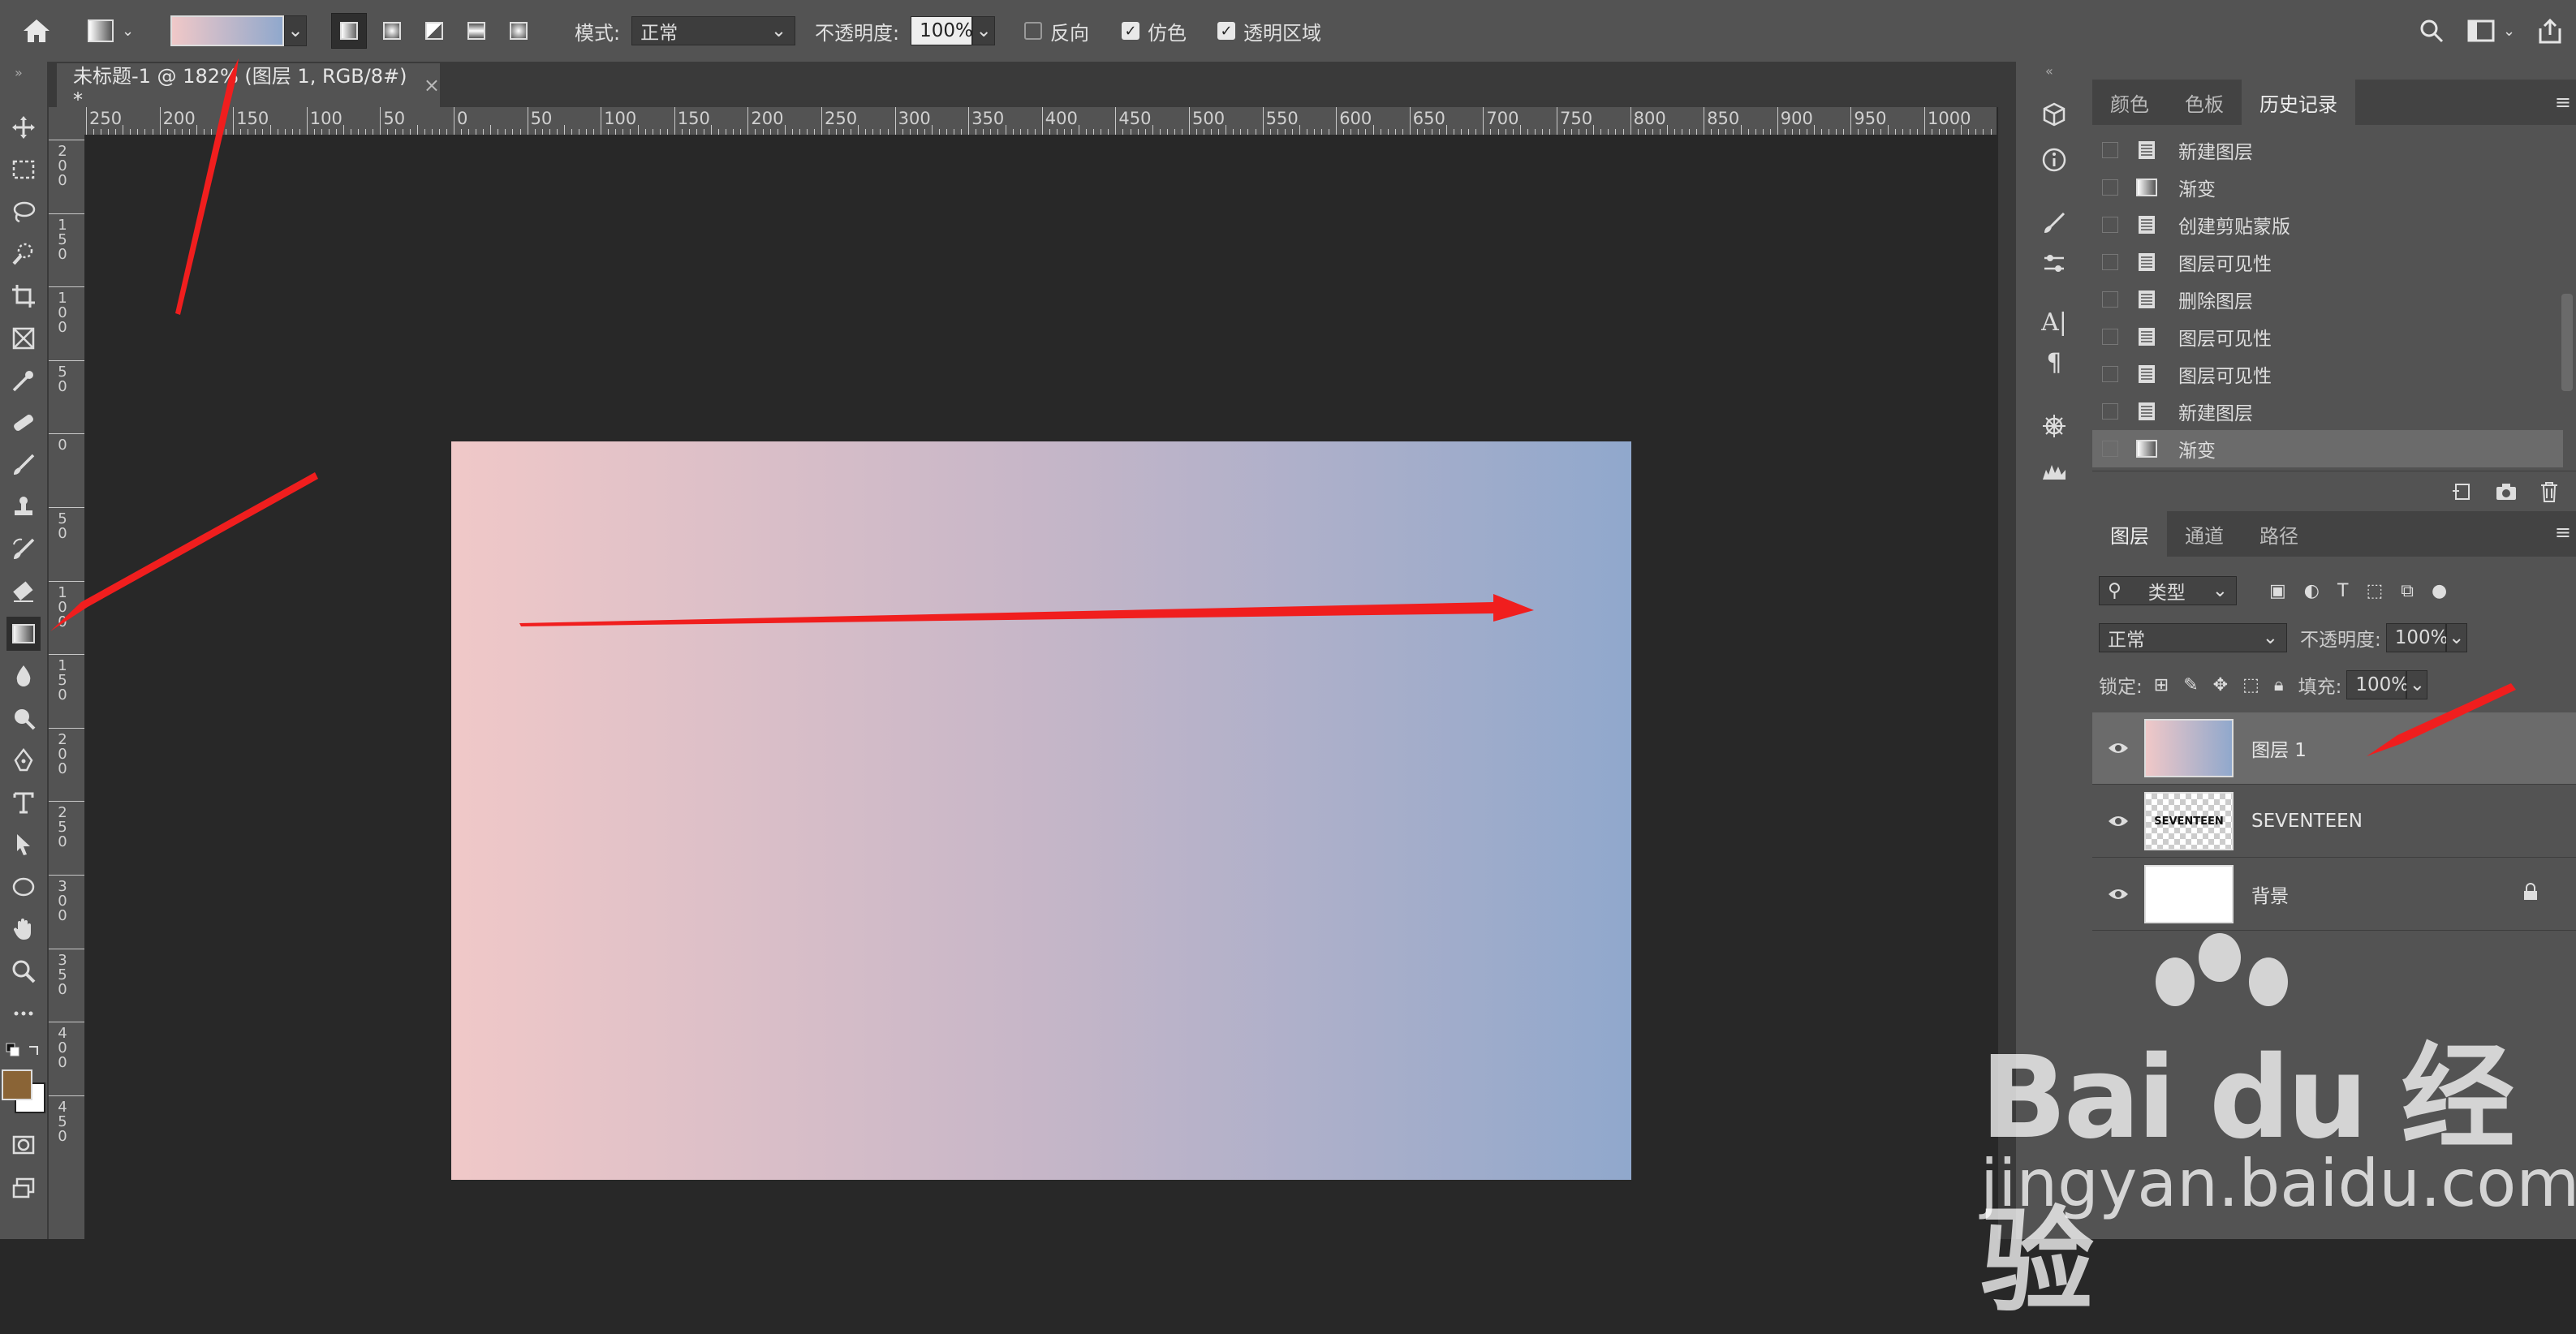  I want to click on diamond-gradient-button, so click(519, 31).